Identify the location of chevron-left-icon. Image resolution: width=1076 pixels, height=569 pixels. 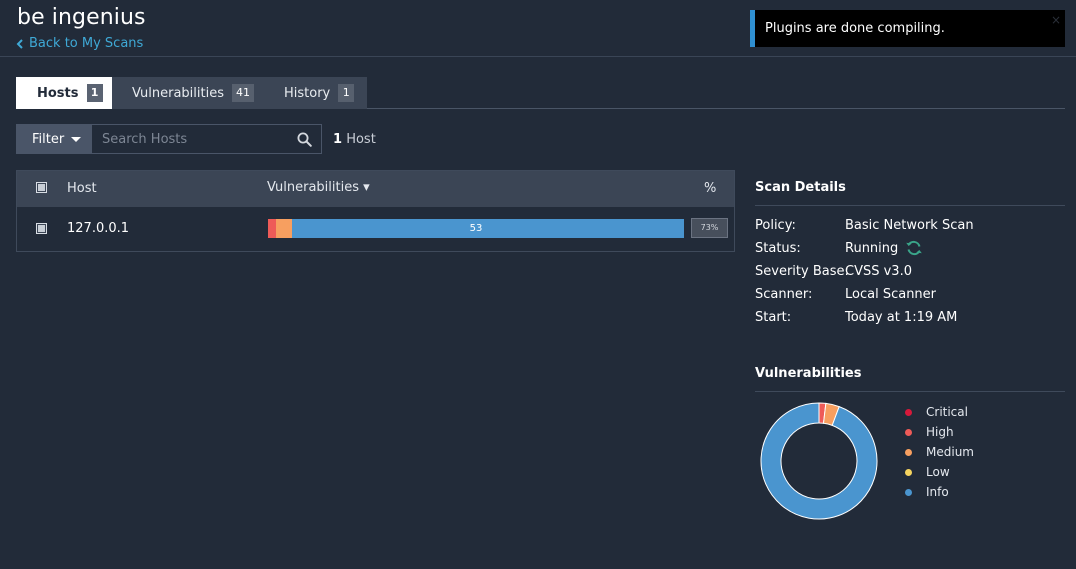
(19, 43).